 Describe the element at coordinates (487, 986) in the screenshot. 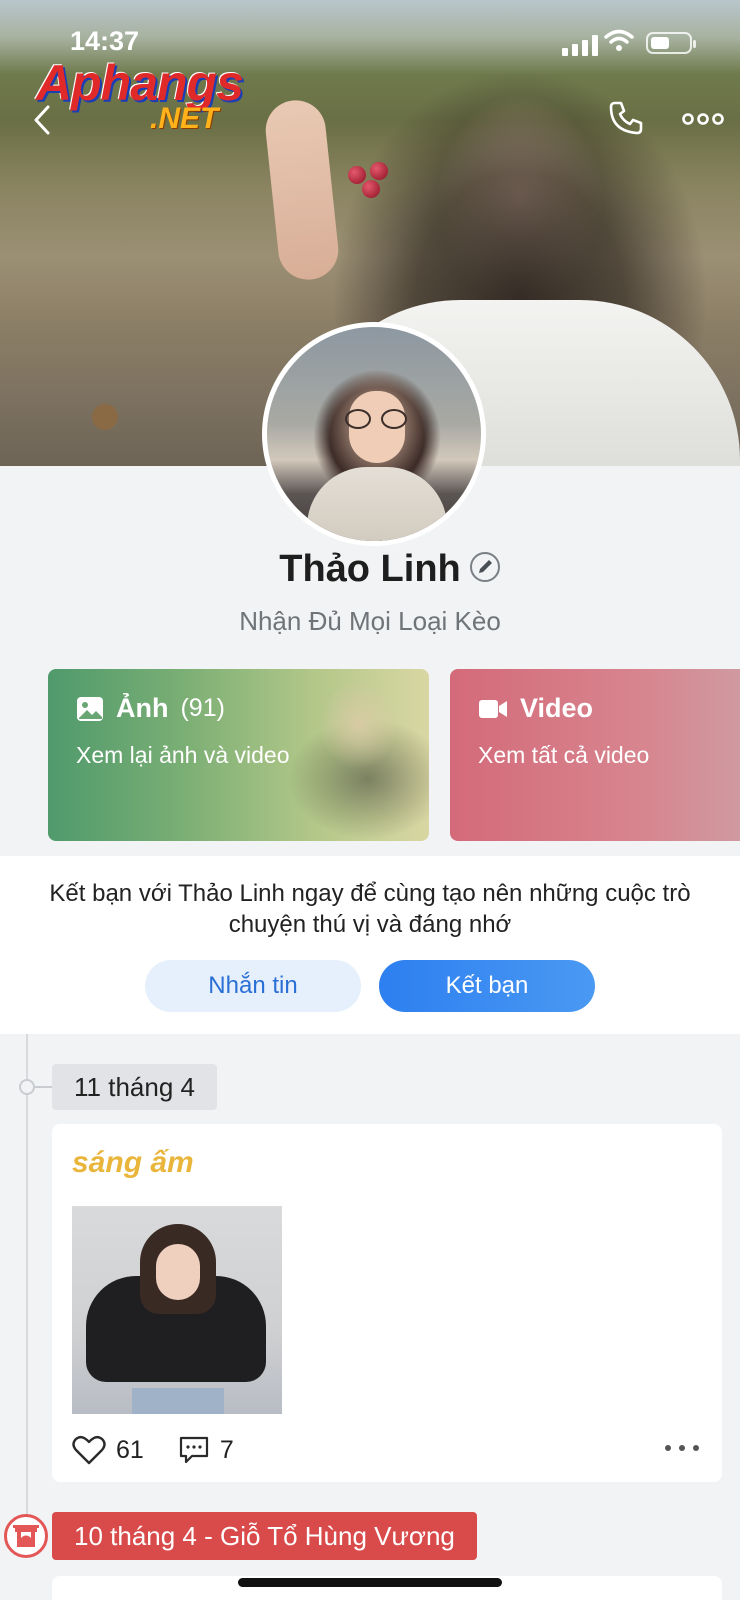

I see `add-friend-button: Kết bạn` at that location.